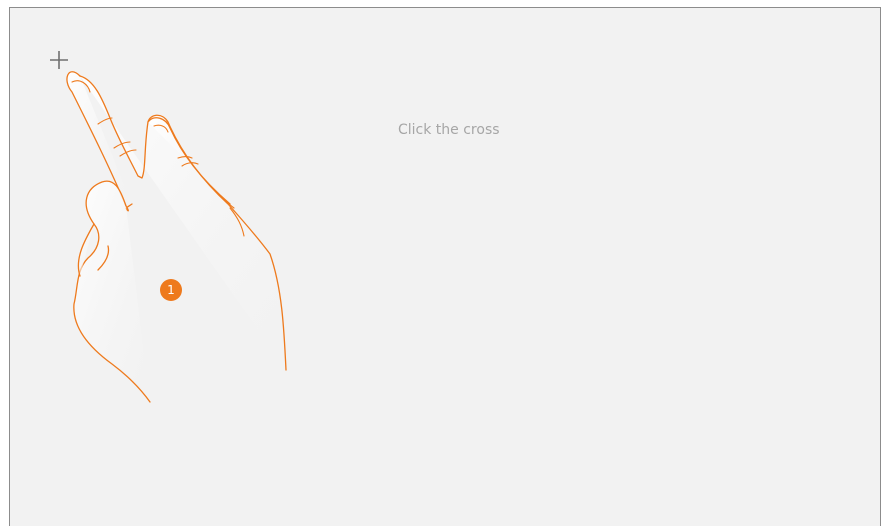  Describe the element at coordinates (449, 130) in the screenshot. I see `instruction-text: Click the cross` at that location.